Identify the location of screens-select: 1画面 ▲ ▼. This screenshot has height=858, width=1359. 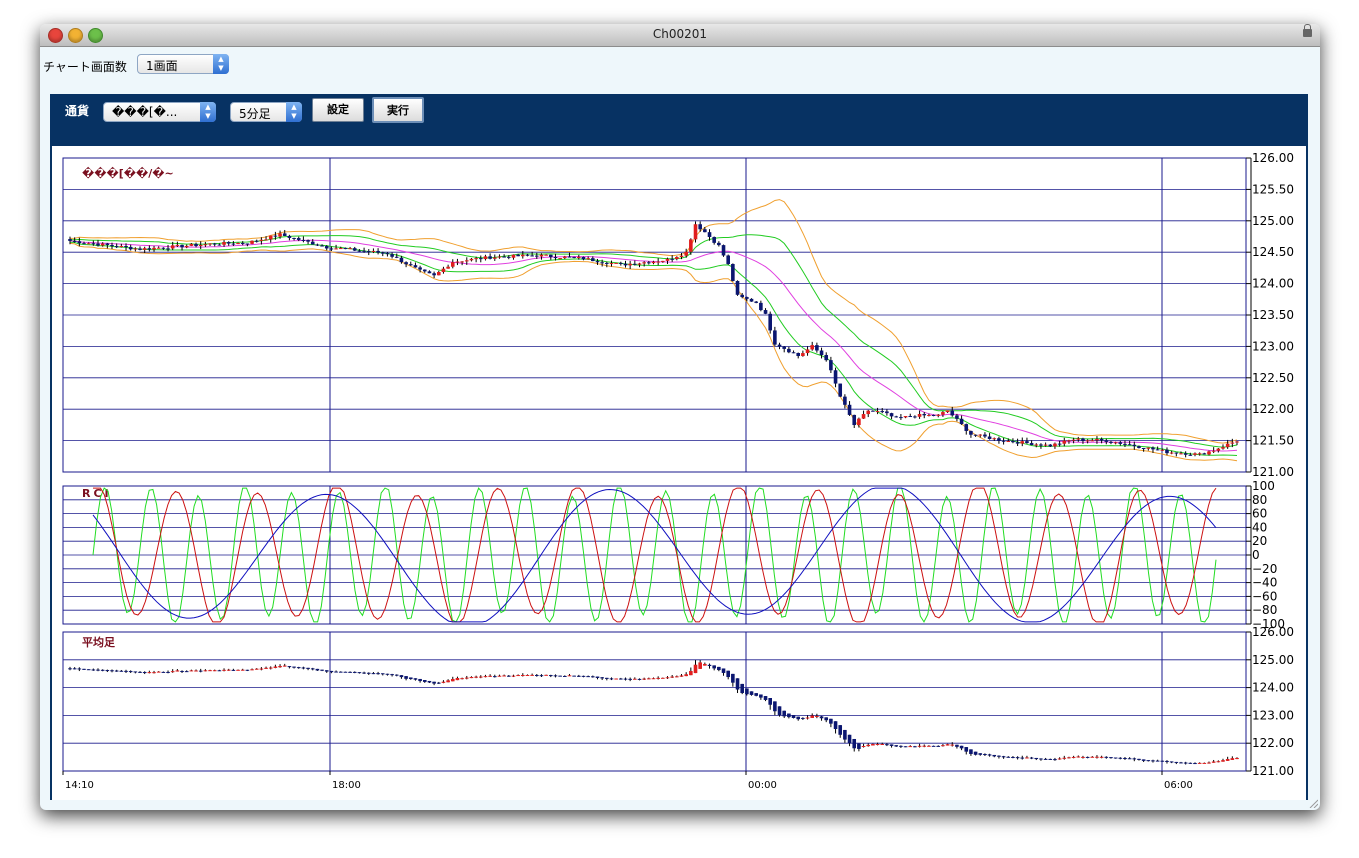
(183, 64).